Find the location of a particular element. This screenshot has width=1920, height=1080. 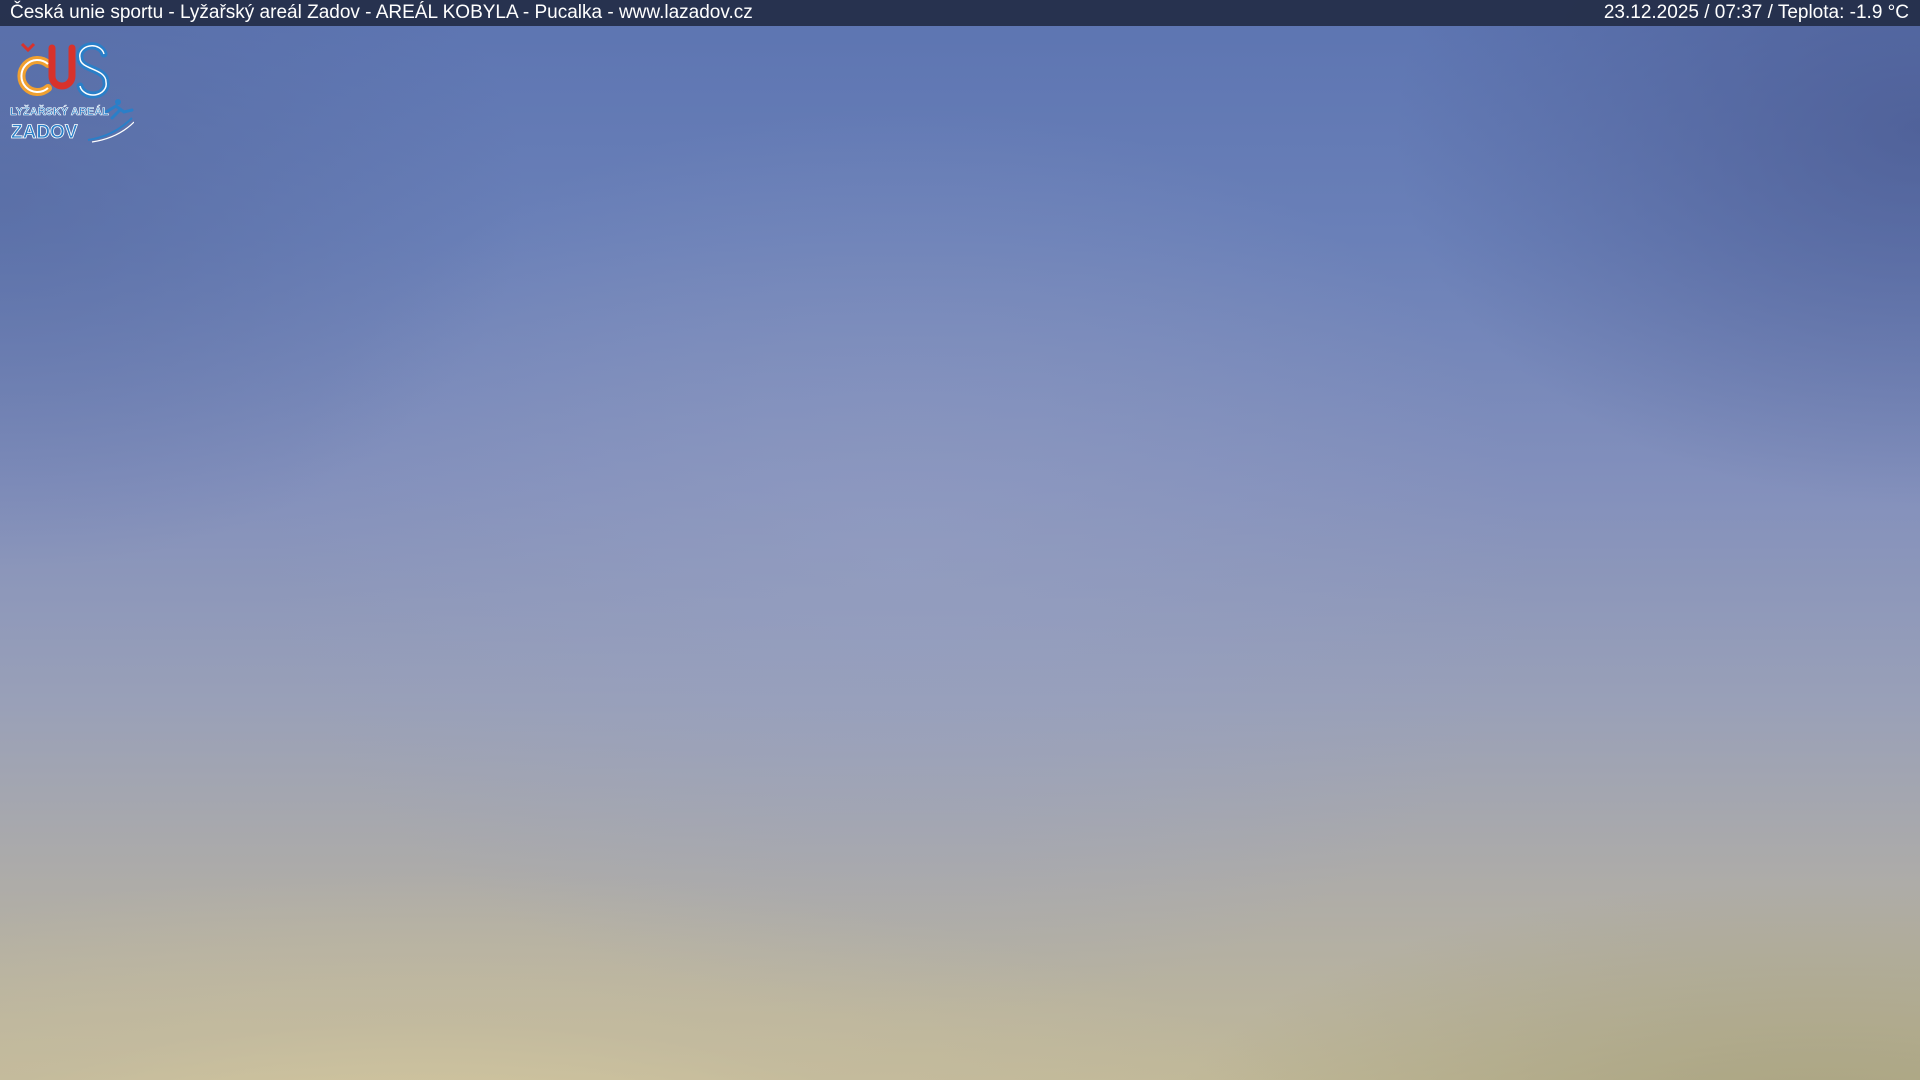

zadov-logo: LYŽAŘSKÝ AREÁL ZADOV is located at coordinates (71, 92).